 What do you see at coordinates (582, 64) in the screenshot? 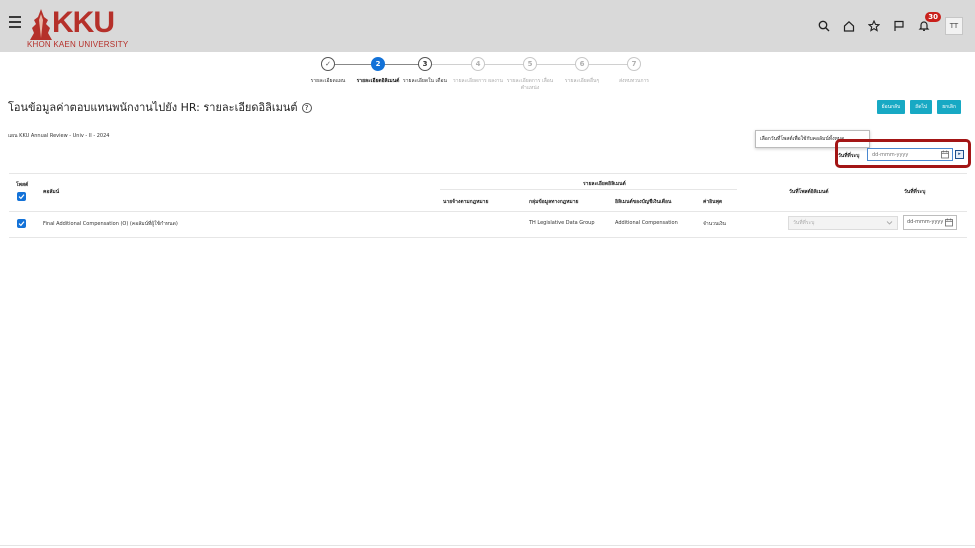
I see `step-6-number: 6` at bounding box center [582, 64].